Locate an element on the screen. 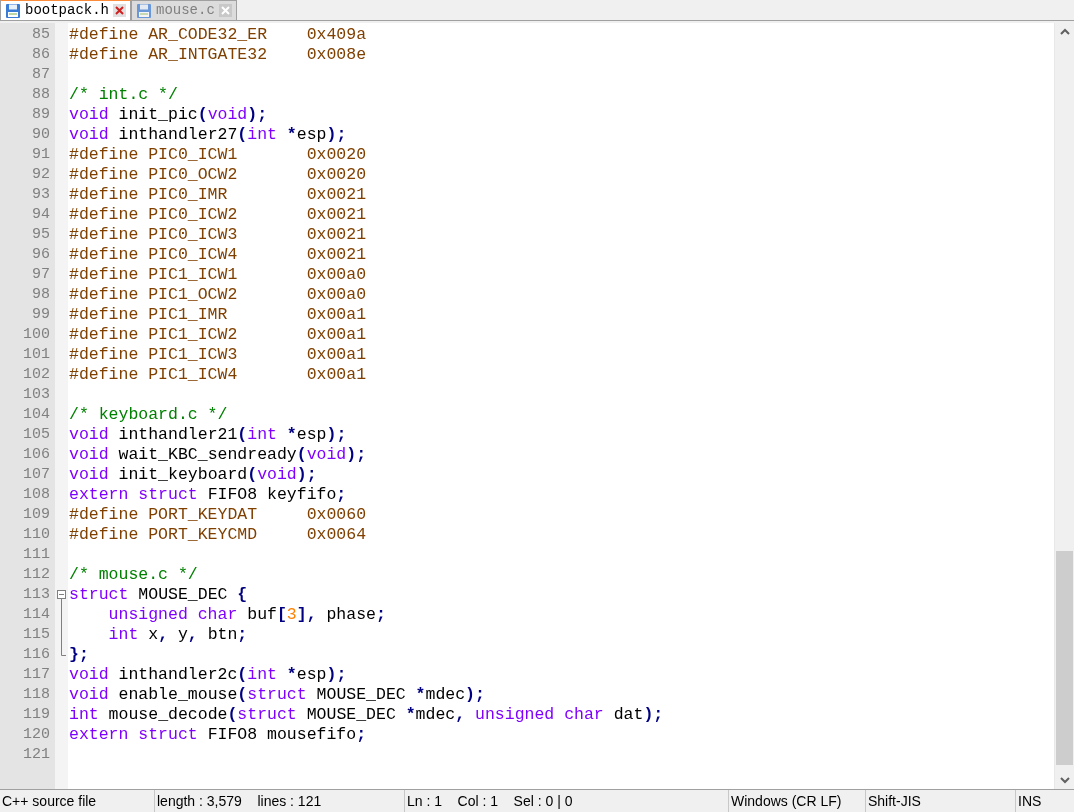  line-number: 114 is located at coordinates (36, 615).